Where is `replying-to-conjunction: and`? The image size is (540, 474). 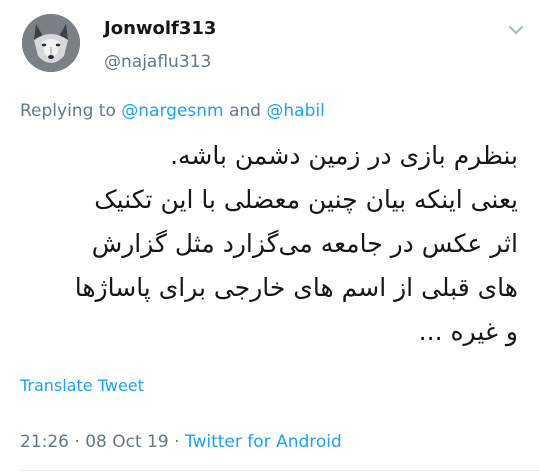
replying-to-conjunction: and is located at coordinates (245, 111).